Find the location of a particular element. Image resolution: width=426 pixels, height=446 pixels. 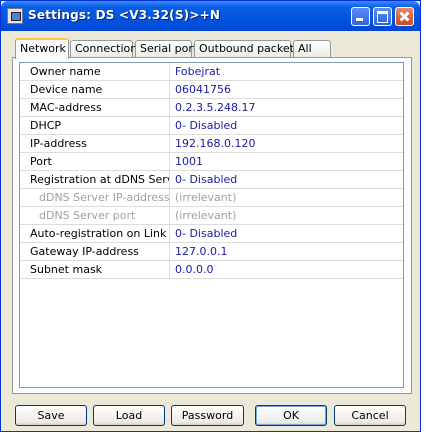

app-icon is located at coordinates (15, 16).